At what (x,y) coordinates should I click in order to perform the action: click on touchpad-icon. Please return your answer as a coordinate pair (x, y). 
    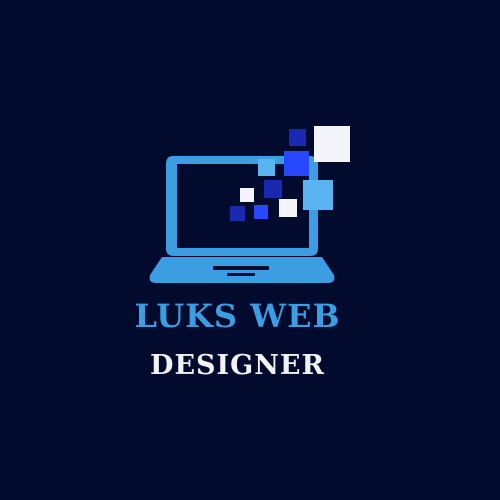
    Looking at the image, I should click on (241, 268).